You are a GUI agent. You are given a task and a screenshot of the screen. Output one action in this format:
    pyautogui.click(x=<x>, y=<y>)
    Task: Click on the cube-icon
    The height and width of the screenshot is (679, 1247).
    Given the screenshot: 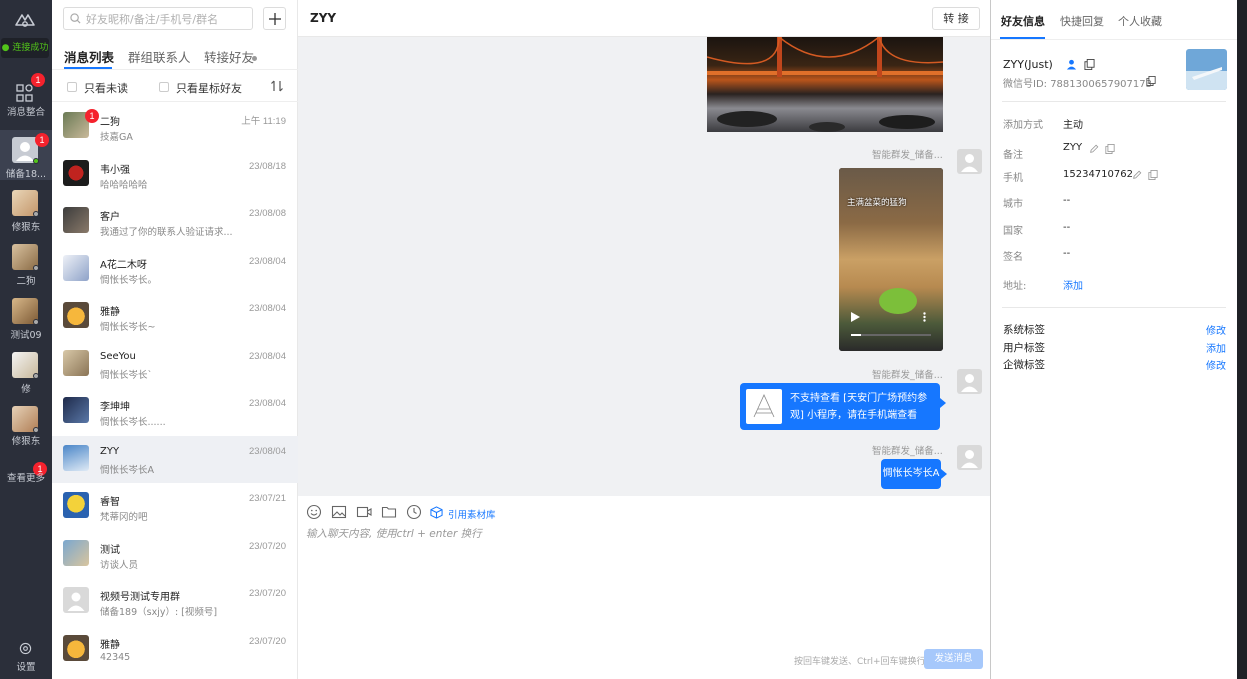 What is the action you would take?
    pyautogui.click(x=436, y=512)
    